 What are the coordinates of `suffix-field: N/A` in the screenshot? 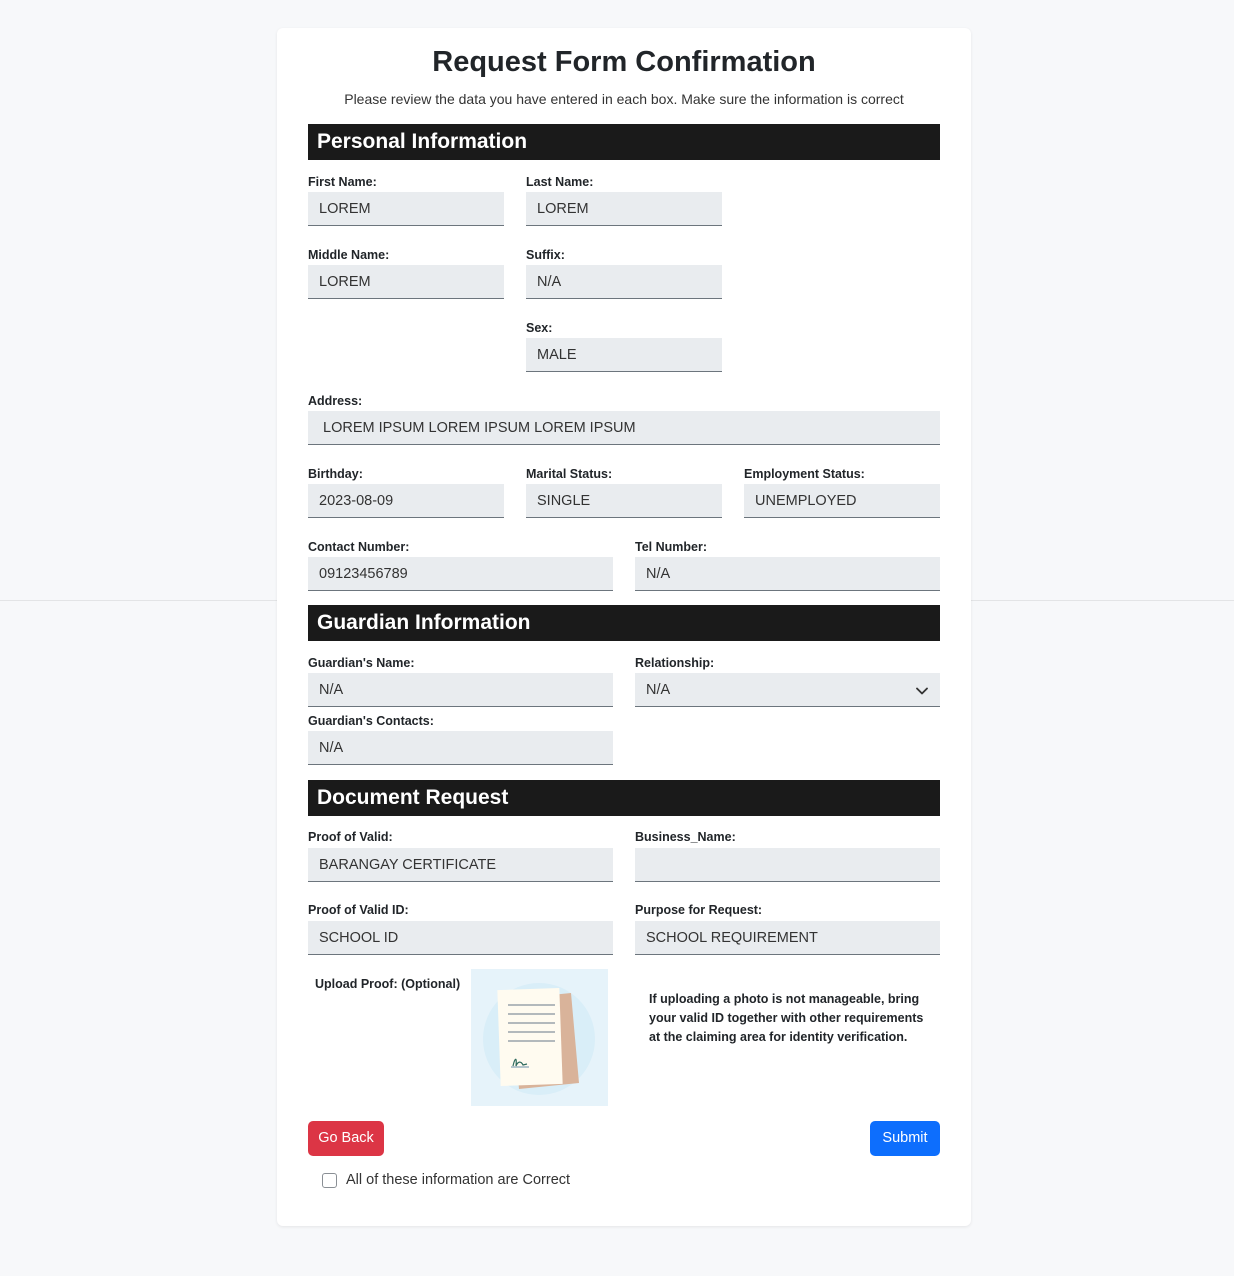 It's located at (624, 282).